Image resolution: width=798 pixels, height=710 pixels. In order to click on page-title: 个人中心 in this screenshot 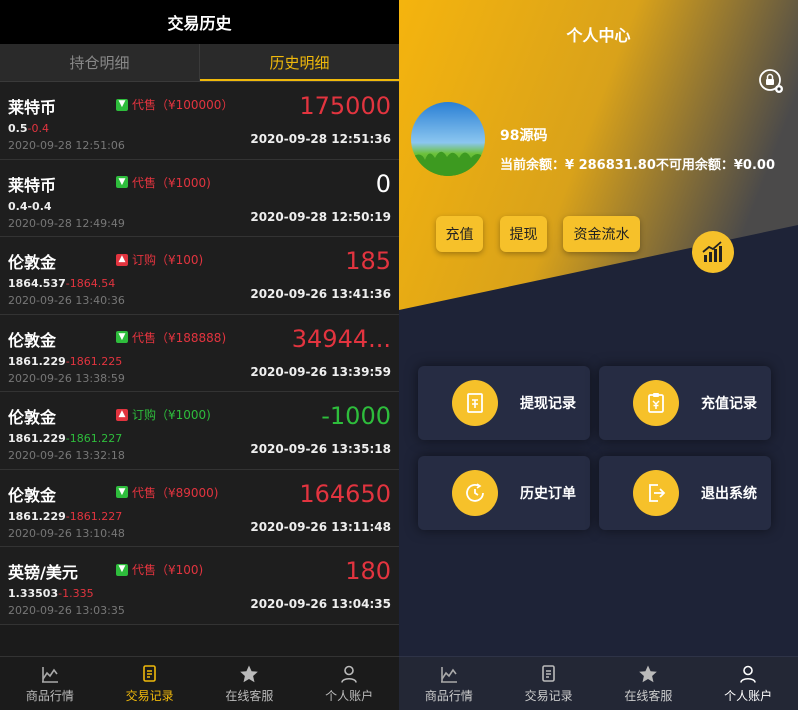, I will do `click(598, 35)`.